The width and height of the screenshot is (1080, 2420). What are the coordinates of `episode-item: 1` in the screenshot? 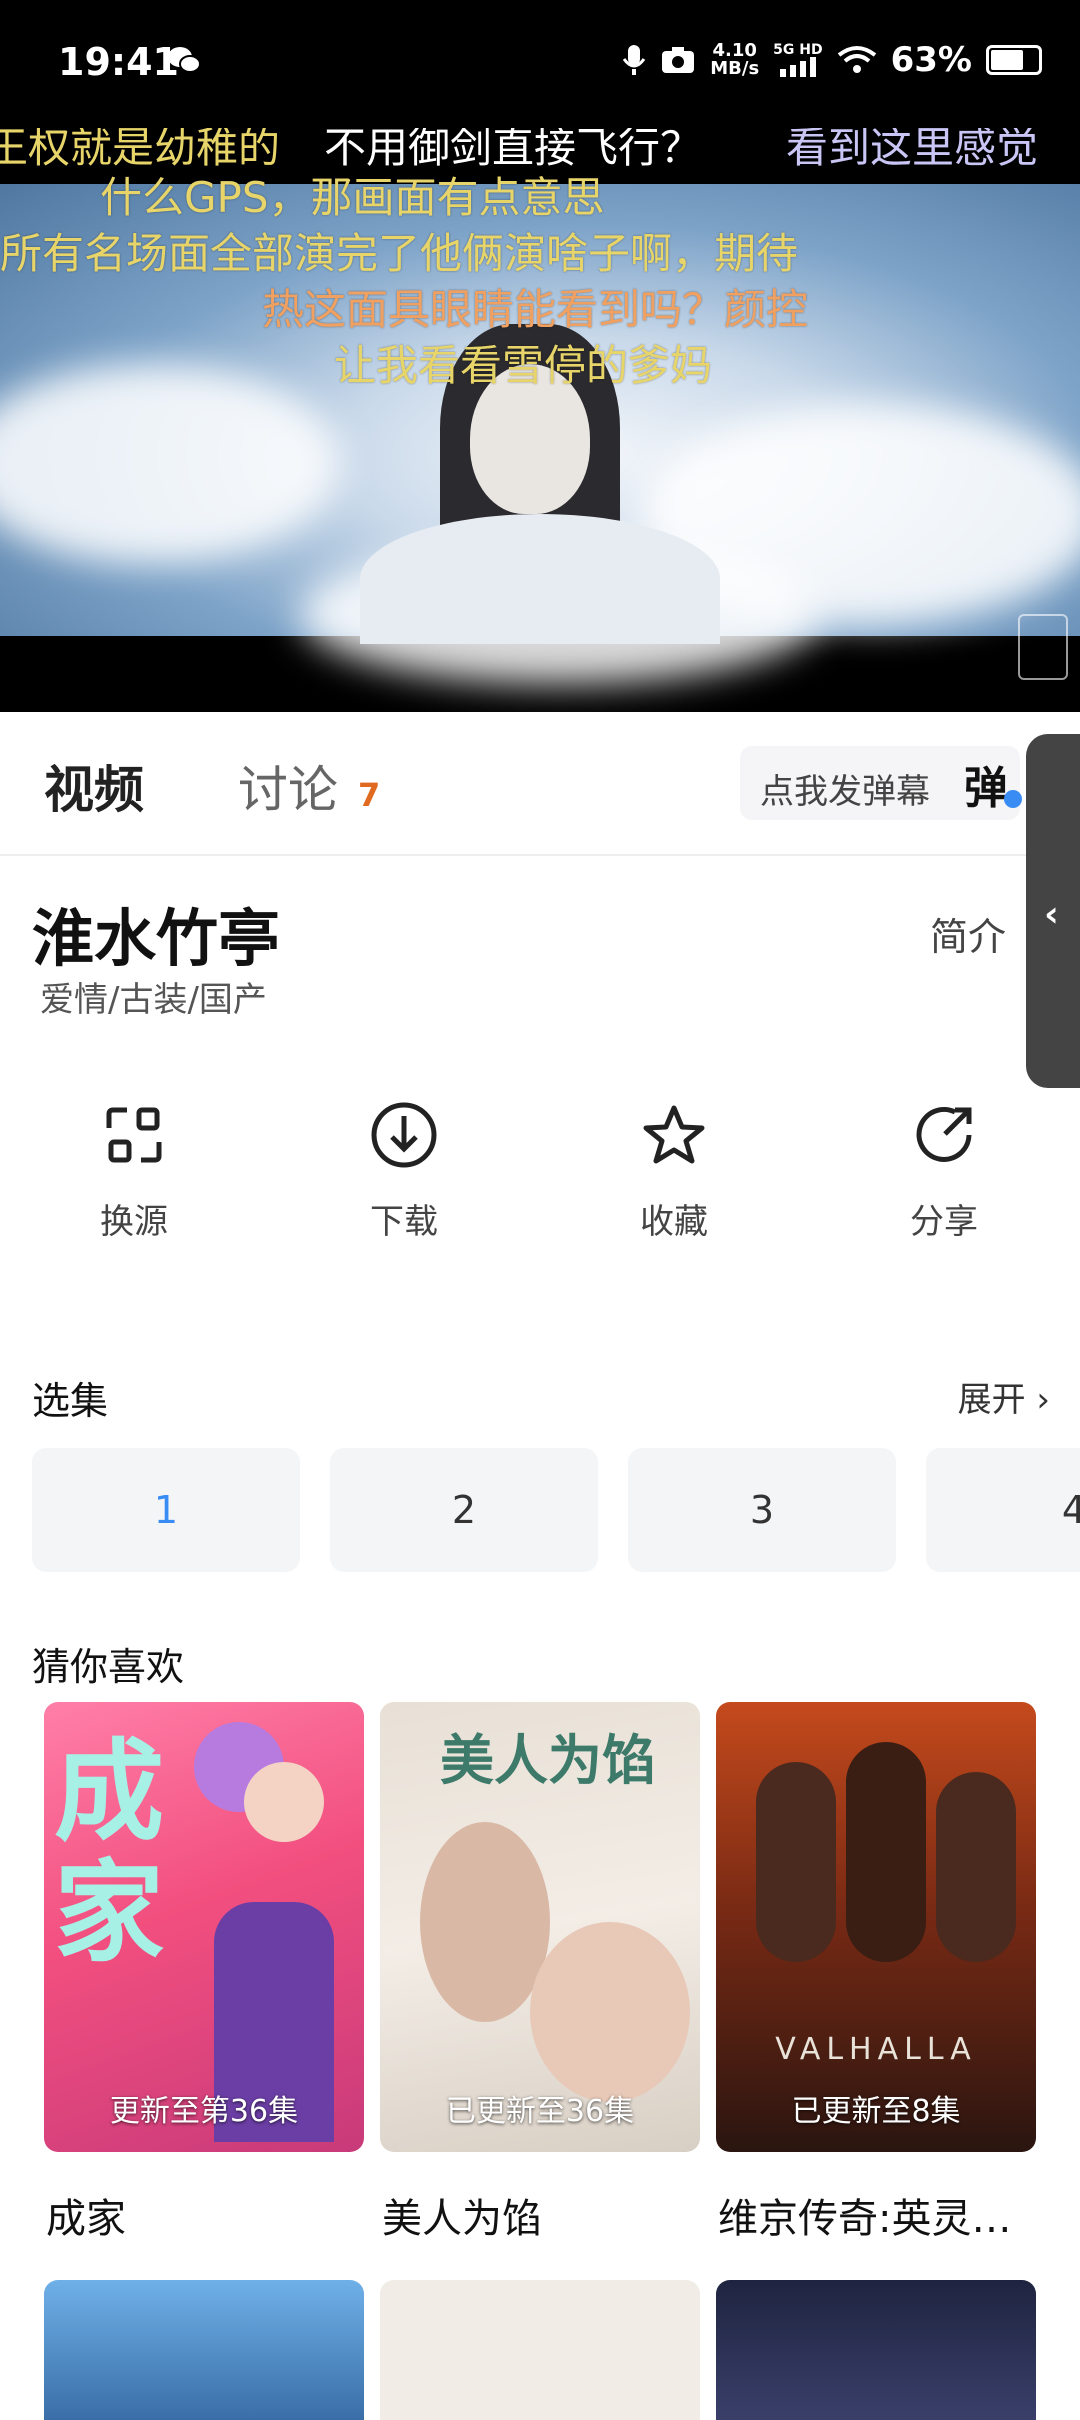 It's located at (166, 1510).